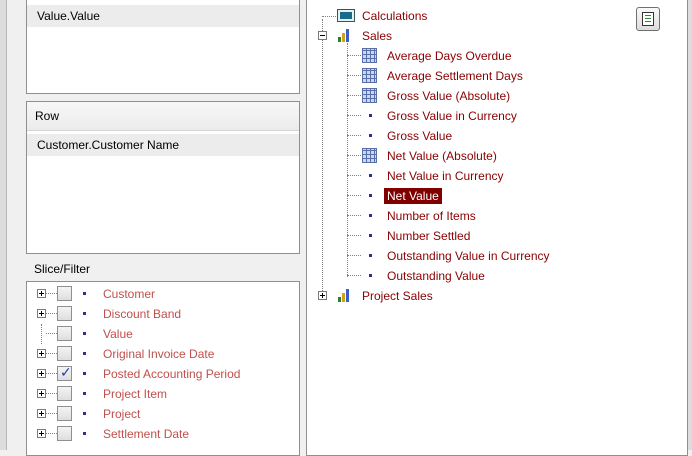  Describe the element at coordinates (129, 294) in the screenshot. I see `slice-filter-item-label: Customer` at that location.